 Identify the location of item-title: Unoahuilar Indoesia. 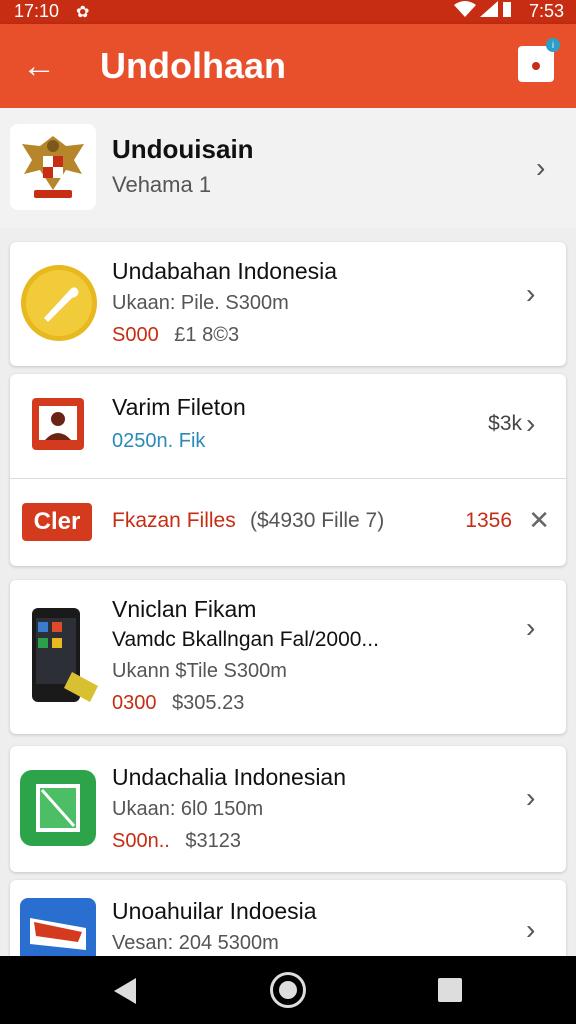
(214, 911).